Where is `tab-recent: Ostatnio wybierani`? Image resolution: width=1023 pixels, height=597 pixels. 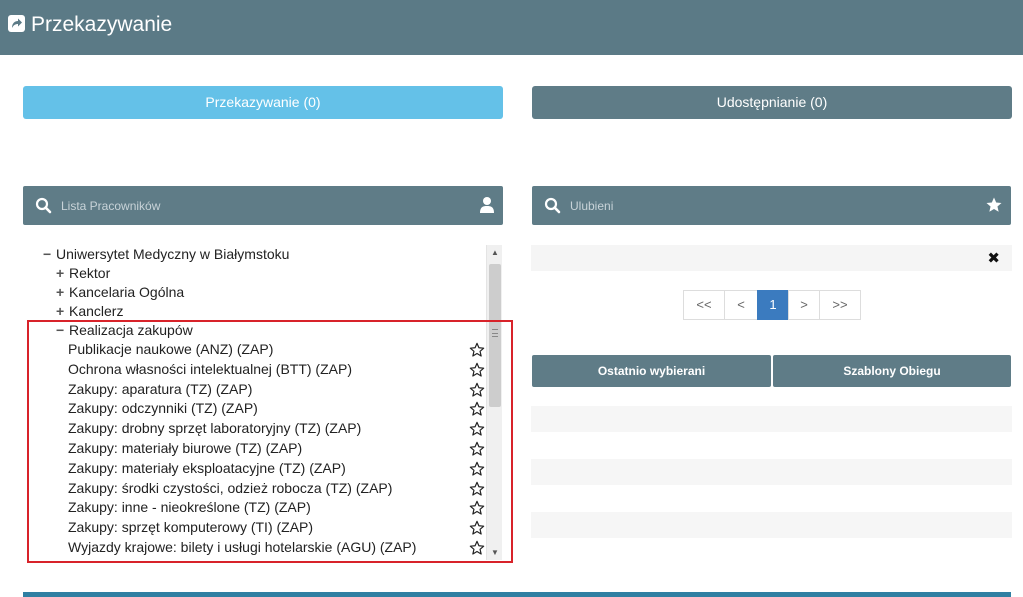 tab-recent: Ostatnio wybierani is located at coordinates (651, 371).